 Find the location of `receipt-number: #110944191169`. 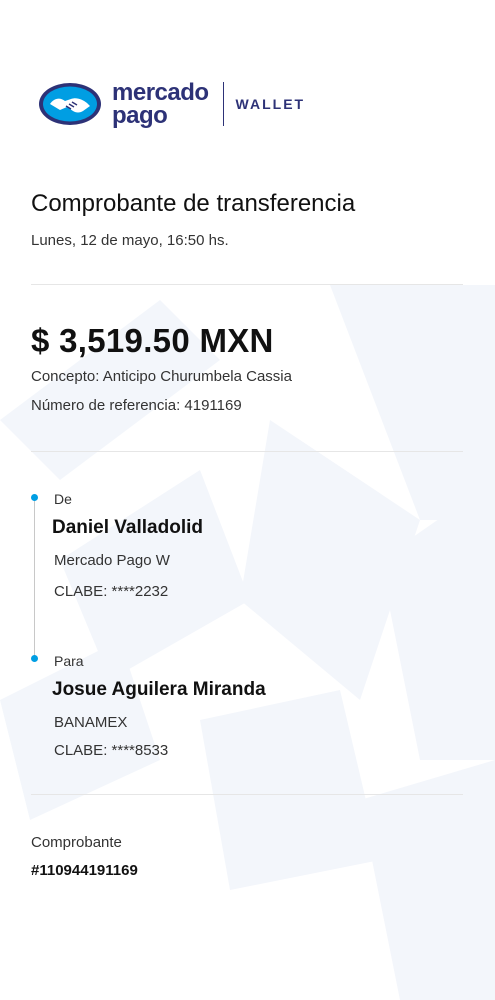

receipt-number: #110944191169 is located at coordinates (84, 870).